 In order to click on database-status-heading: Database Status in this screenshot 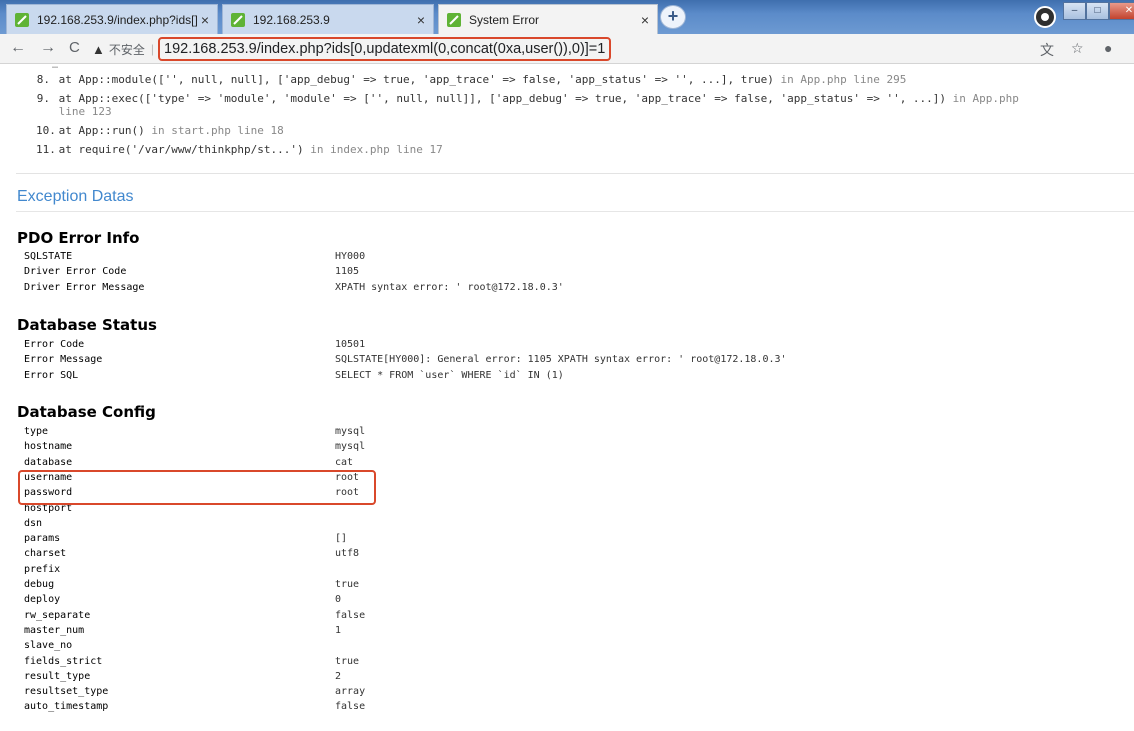, I will do `click(87, 325)`.